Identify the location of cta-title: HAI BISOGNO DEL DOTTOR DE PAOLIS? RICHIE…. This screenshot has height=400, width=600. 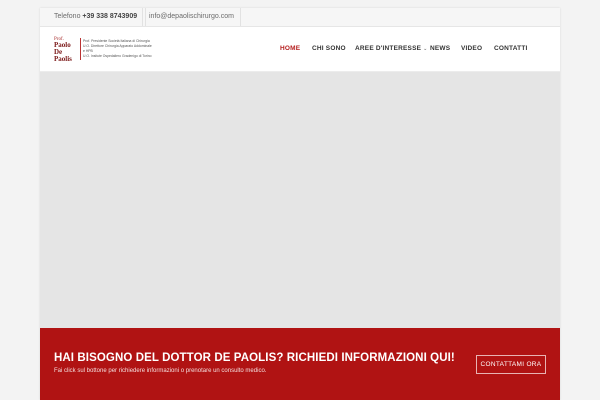
(254, 358).